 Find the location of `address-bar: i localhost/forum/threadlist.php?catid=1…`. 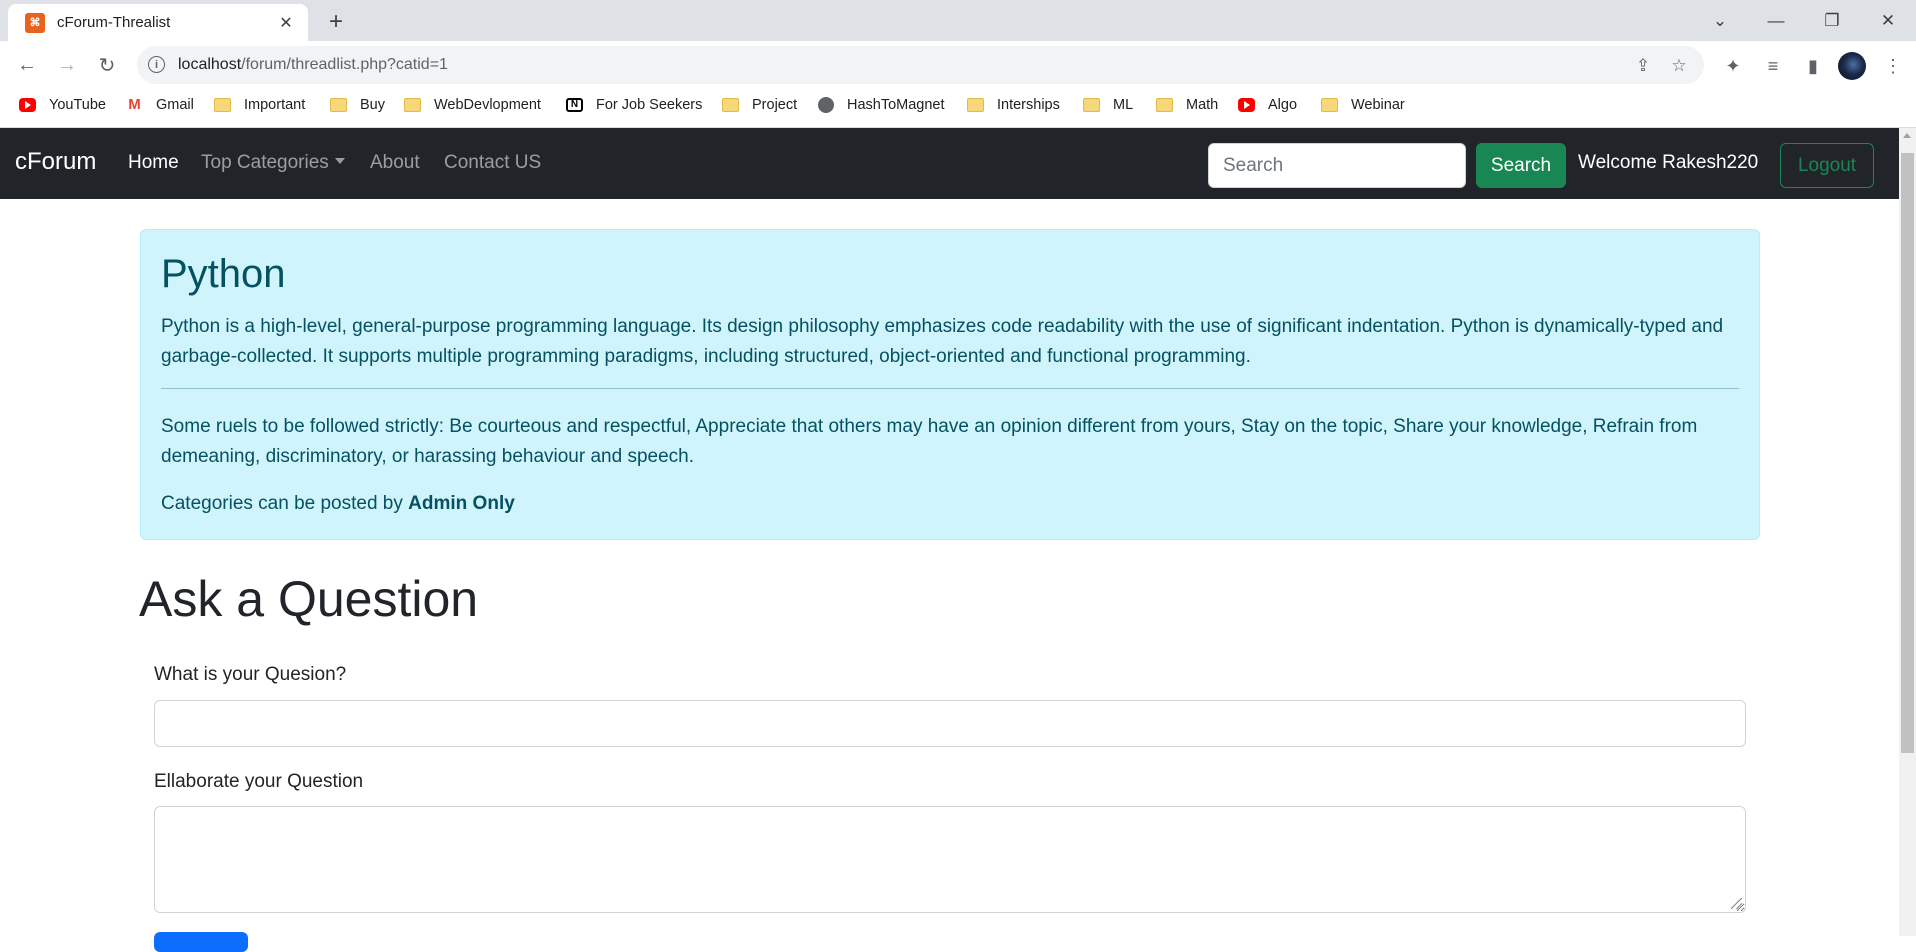

address-bar: i localhost/forum/threadlist.php?catid=1… is located at coordinates (920, 65).